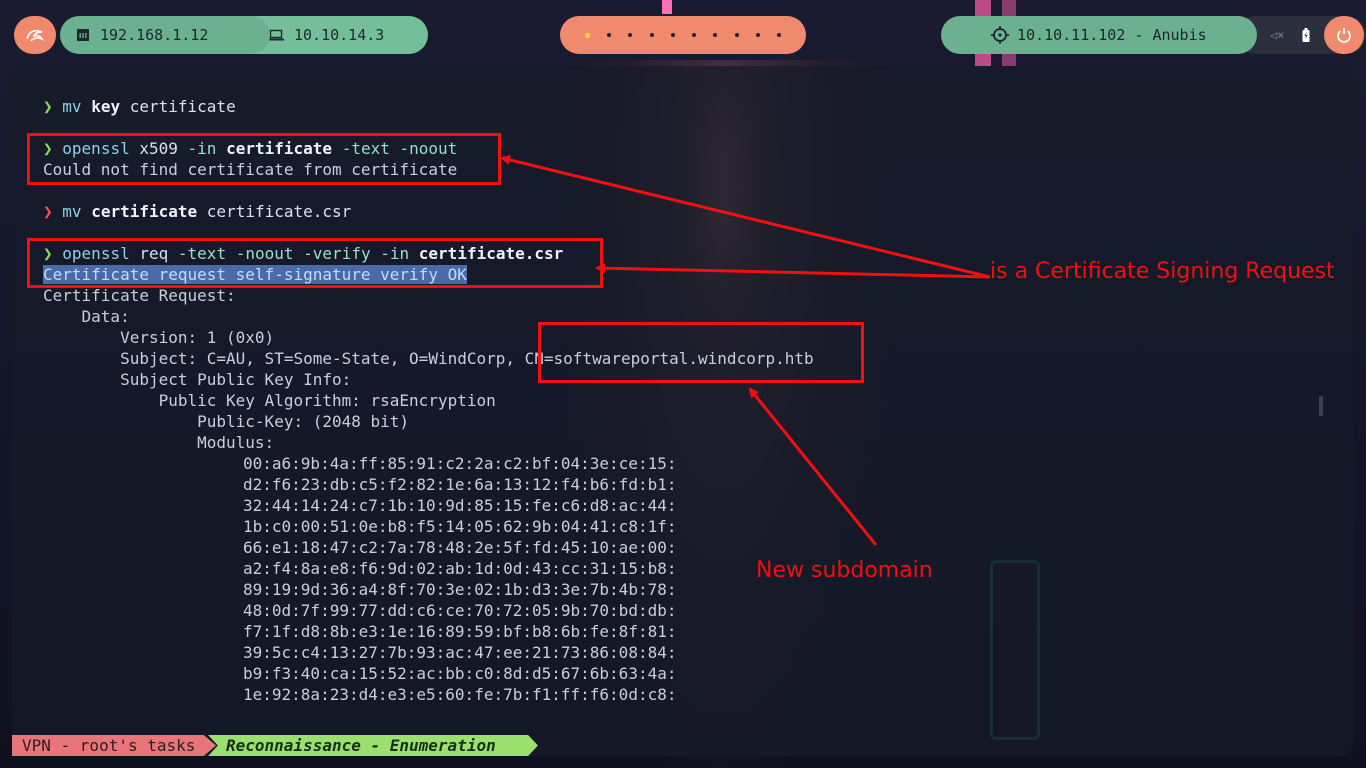 The height and width of the screenshot is (768, 1366). What do you see at coordinates (813, 466) in the screenshot?
I see `arrow-to-cn` at bounding box center [813, 466].